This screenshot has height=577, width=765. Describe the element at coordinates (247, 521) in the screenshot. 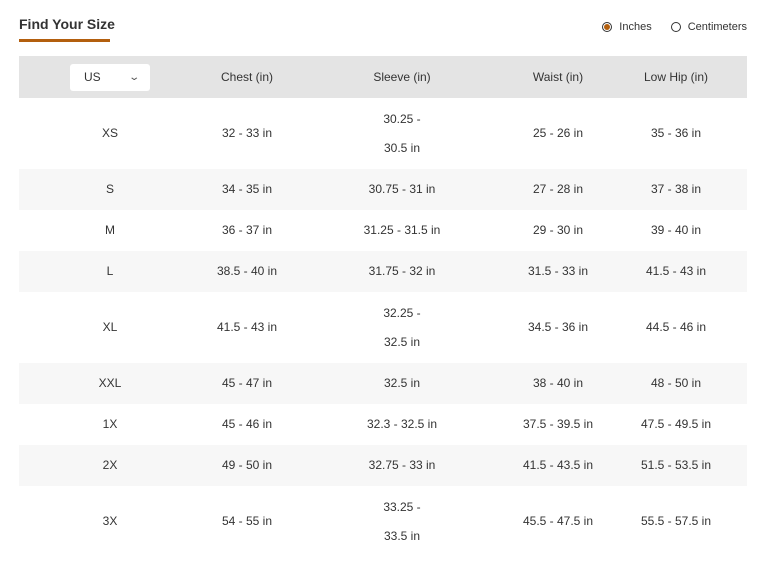

I see `chest-cell: 54 - 55 in` at that location.